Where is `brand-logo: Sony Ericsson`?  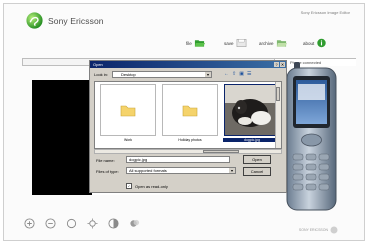
brand-logo: Sony Ericsson is located at coordinates (65, 20).